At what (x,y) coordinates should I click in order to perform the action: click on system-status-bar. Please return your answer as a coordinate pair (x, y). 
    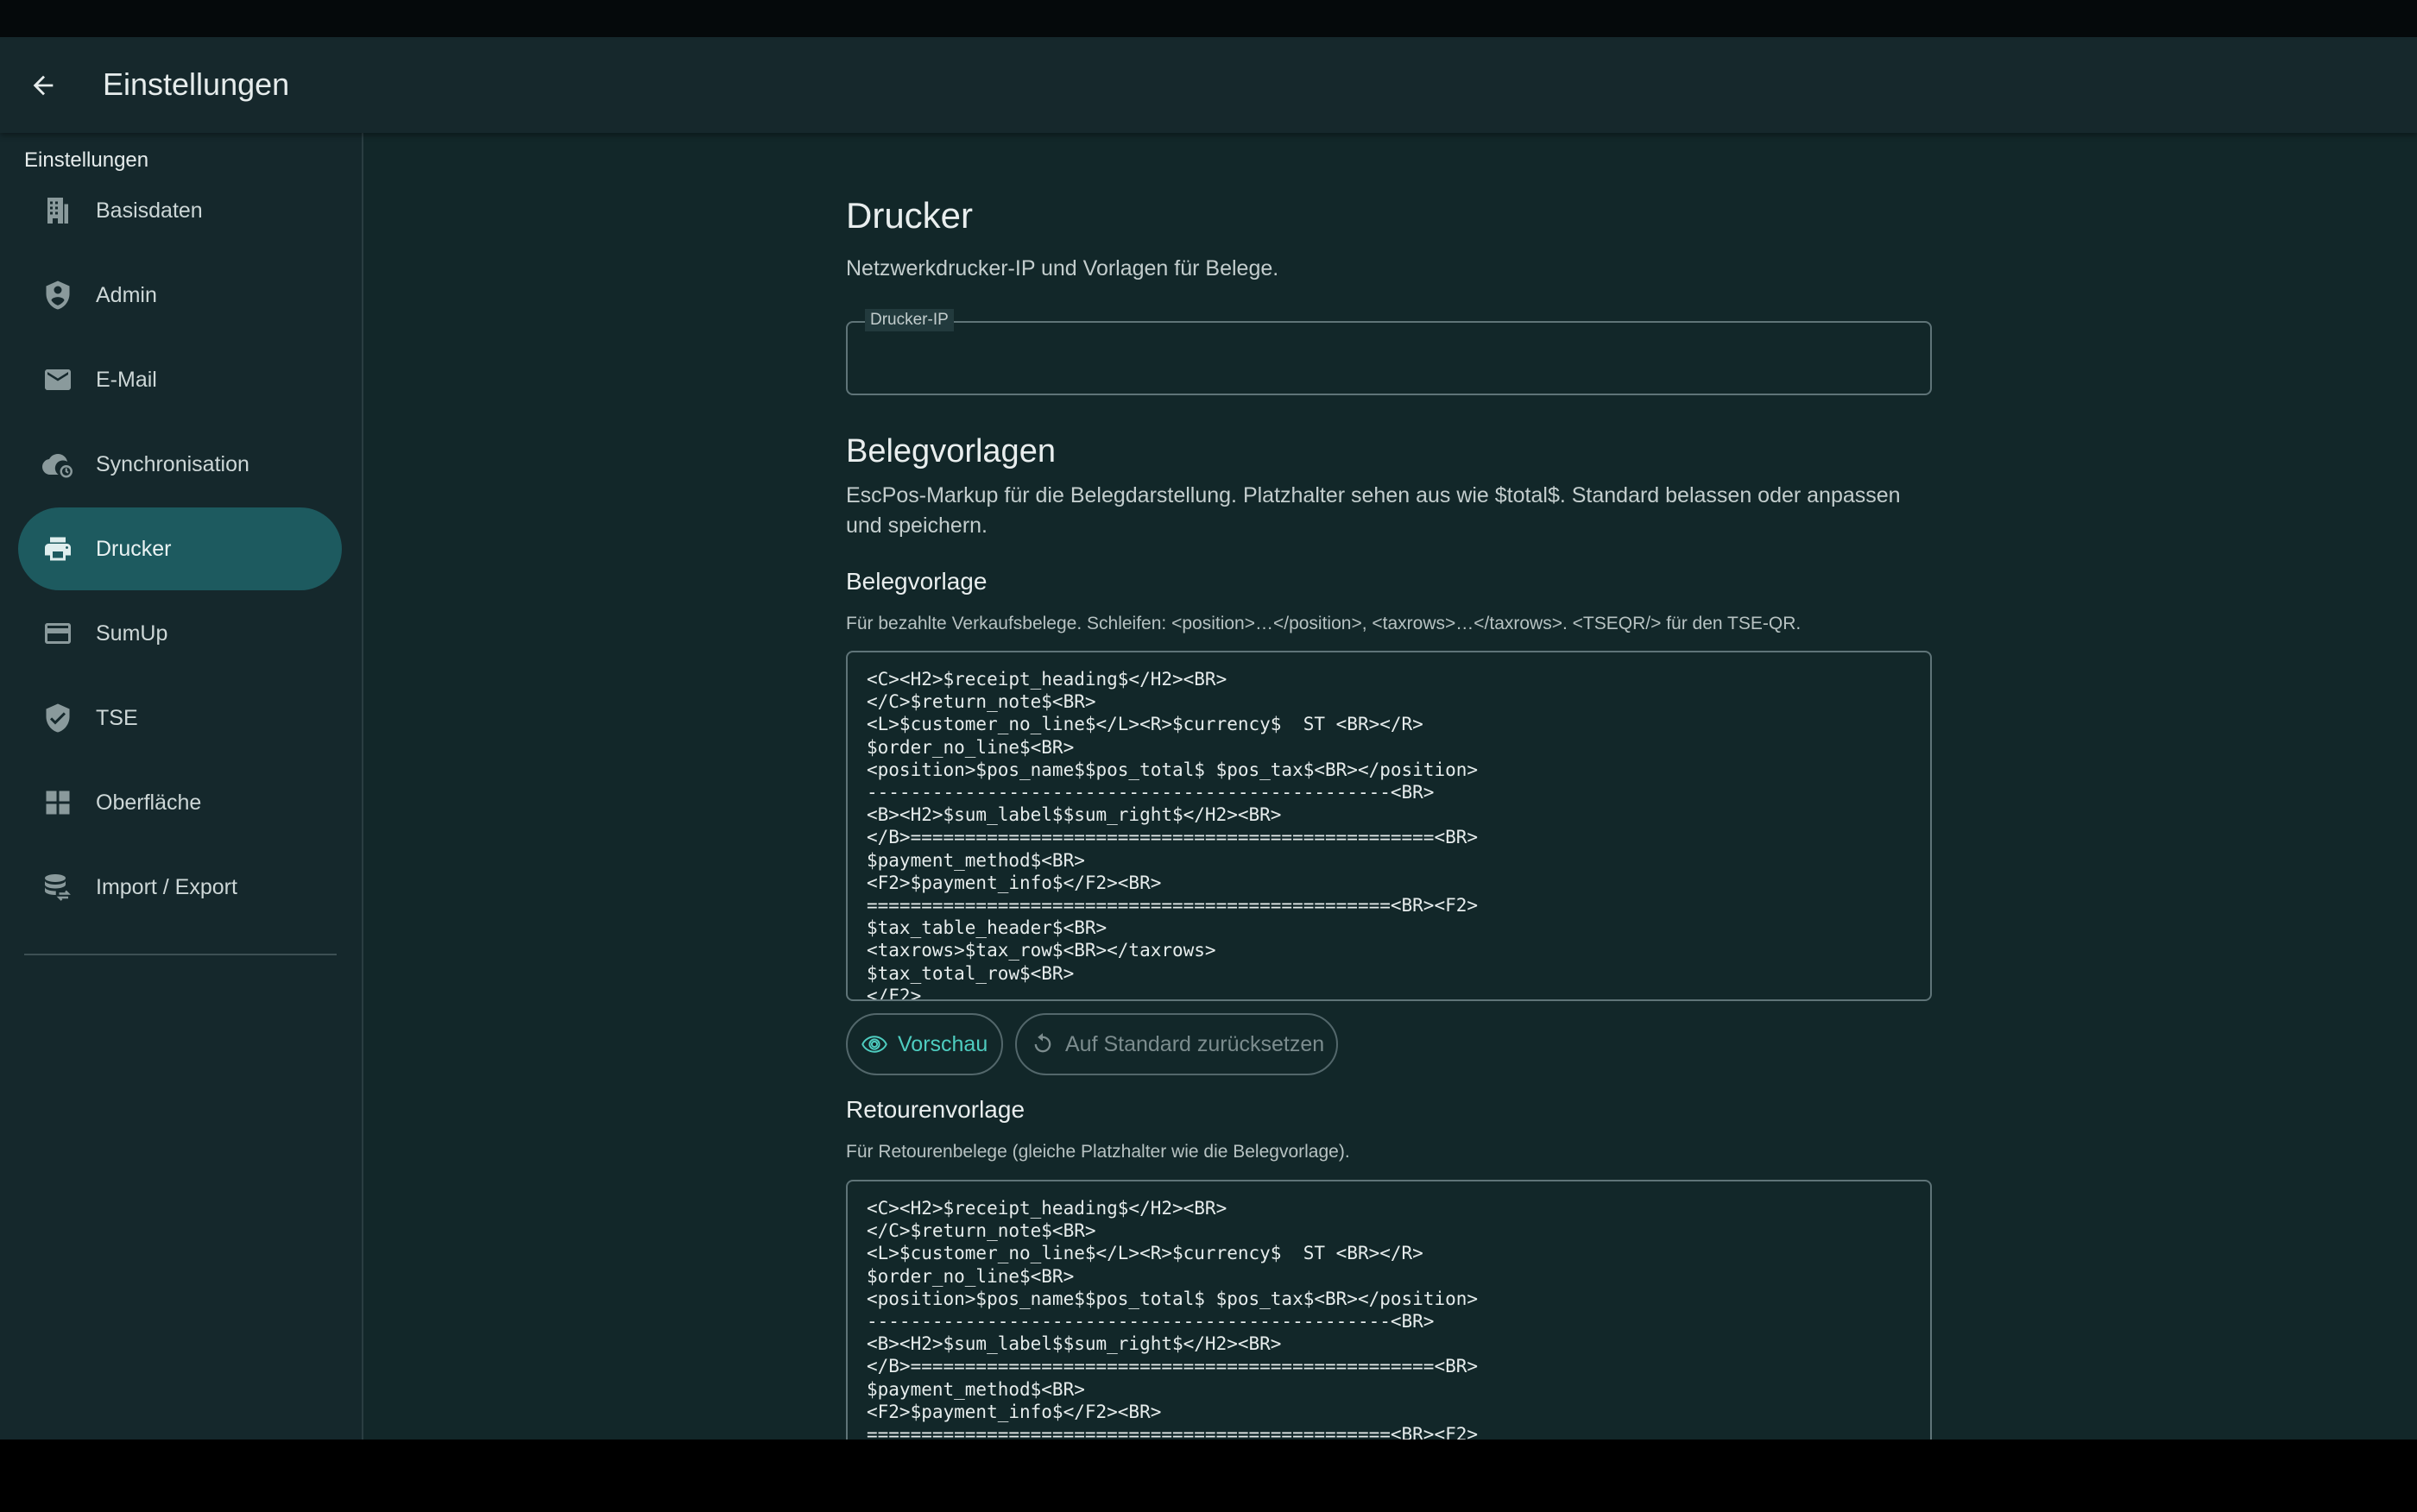
    Looking at the image, I should click on (1208, 18).